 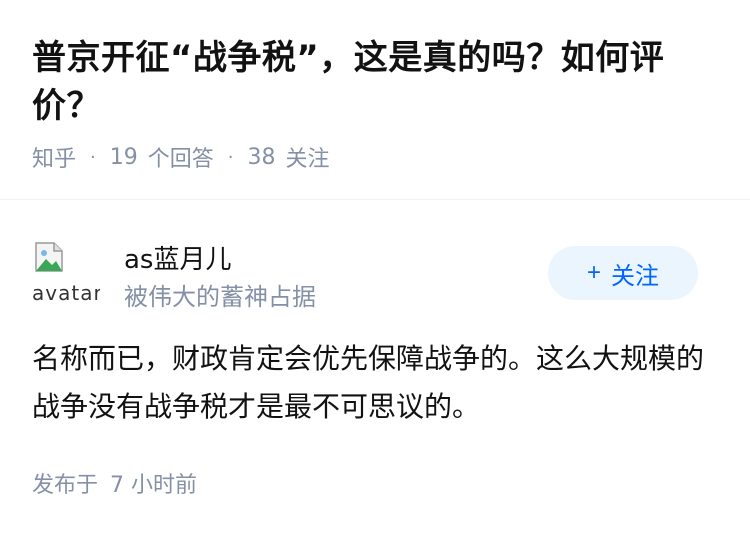 What do you see at coordinates (177, 257) in the screenshot?
I see `author-name: as蓝月儿` at bounding box center [177, 257].